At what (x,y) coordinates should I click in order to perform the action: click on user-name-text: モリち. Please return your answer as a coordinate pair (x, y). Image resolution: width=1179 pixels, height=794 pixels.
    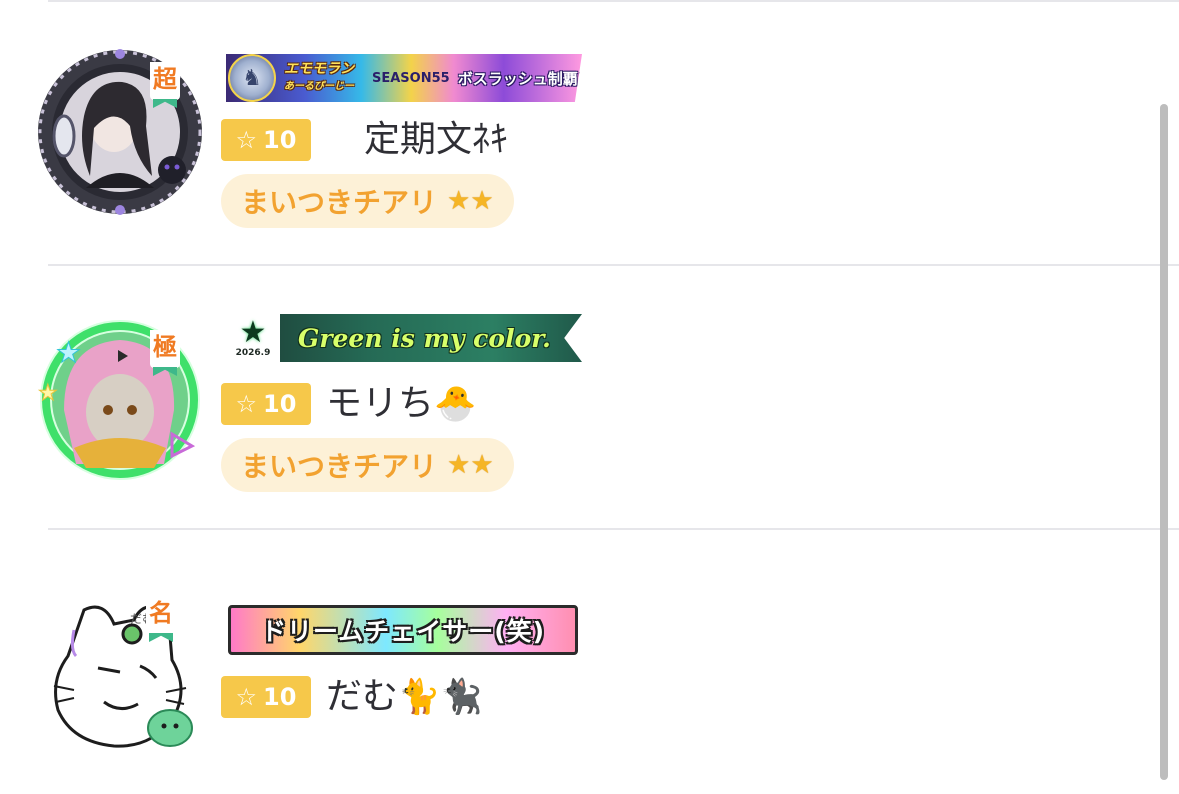
    Looking at the image, I should click on (380, 403).